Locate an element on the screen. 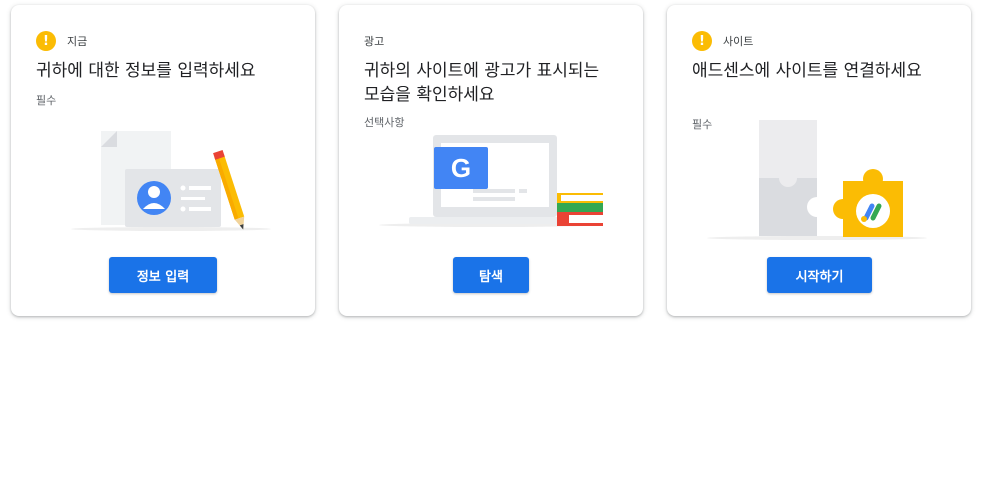 Image resolution: width=982 pixels, height=488 pixels. get-started-button: 시작하기 is located at coordinates (819, 275).